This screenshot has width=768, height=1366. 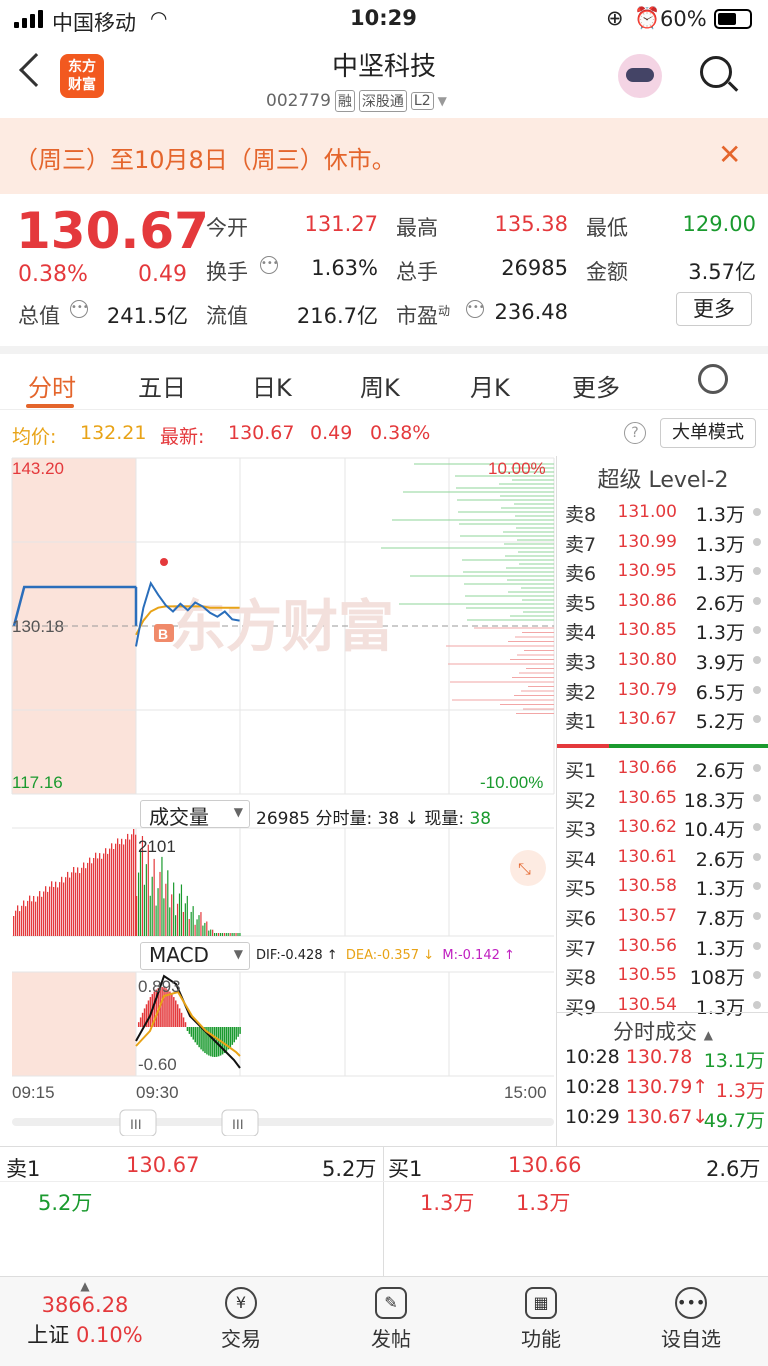 What do you see at coordinates (423, 316) in the screenshot?
I see `pe-label: 市盈动` at bounding box center [423, 316].